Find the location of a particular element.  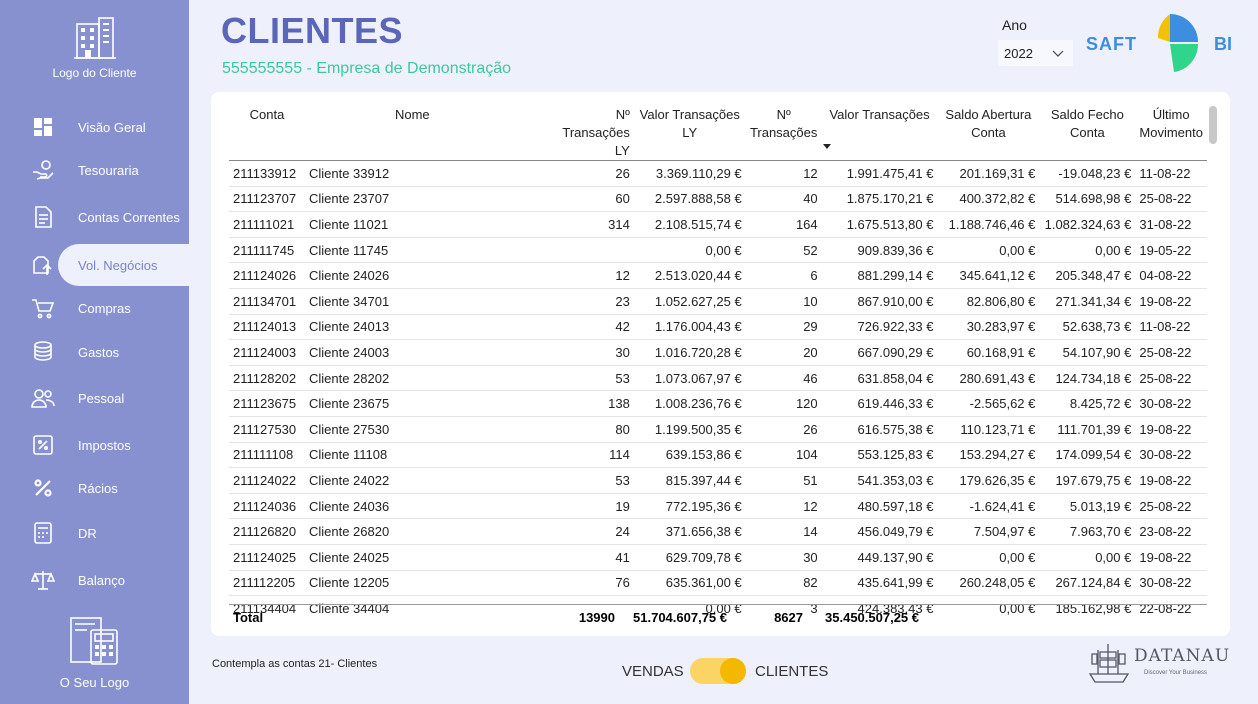

column-header-label: Nº Transações is located at coordinates (783, 123).